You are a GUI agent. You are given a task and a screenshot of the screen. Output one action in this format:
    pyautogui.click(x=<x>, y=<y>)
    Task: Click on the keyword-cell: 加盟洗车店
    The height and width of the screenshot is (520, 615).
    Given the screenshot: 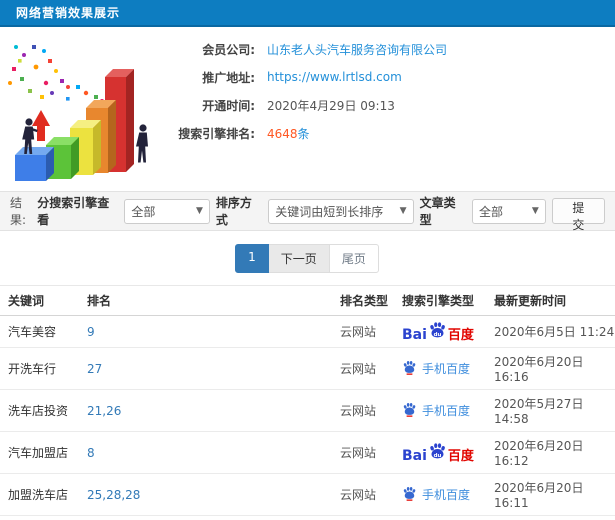 What is the action you would take?
    pyautogui.click(x=43, y=494)
    